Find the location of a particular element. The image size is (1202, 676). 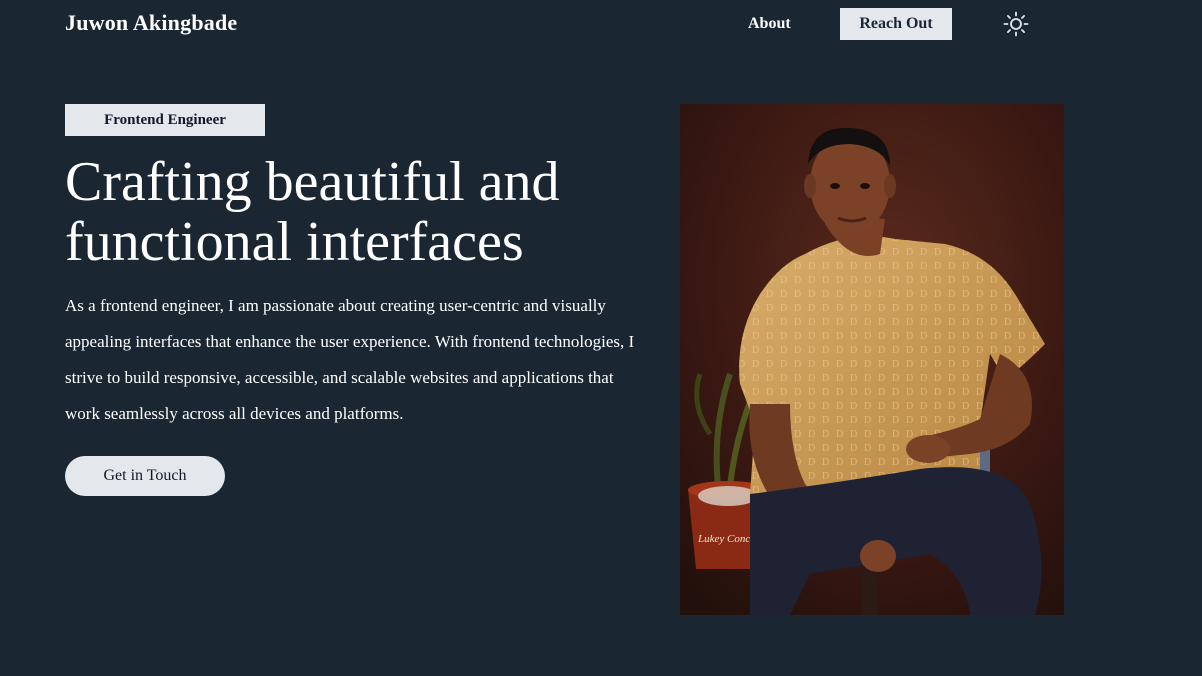

brand-name: Juwon Akingbade is located at coordinates (151, 23).